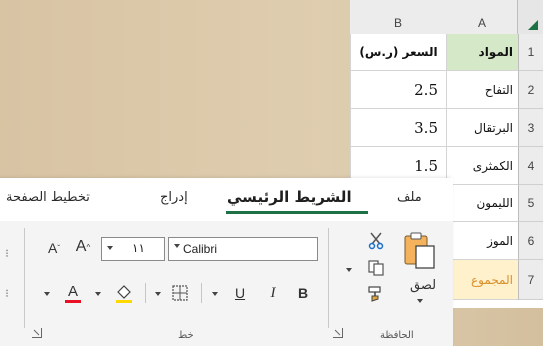 The image size is (543, 346). Describe the element at coordinates (289, 197) in the screenshot. I see `tab-home: الشريط الرئيسي` at that location.